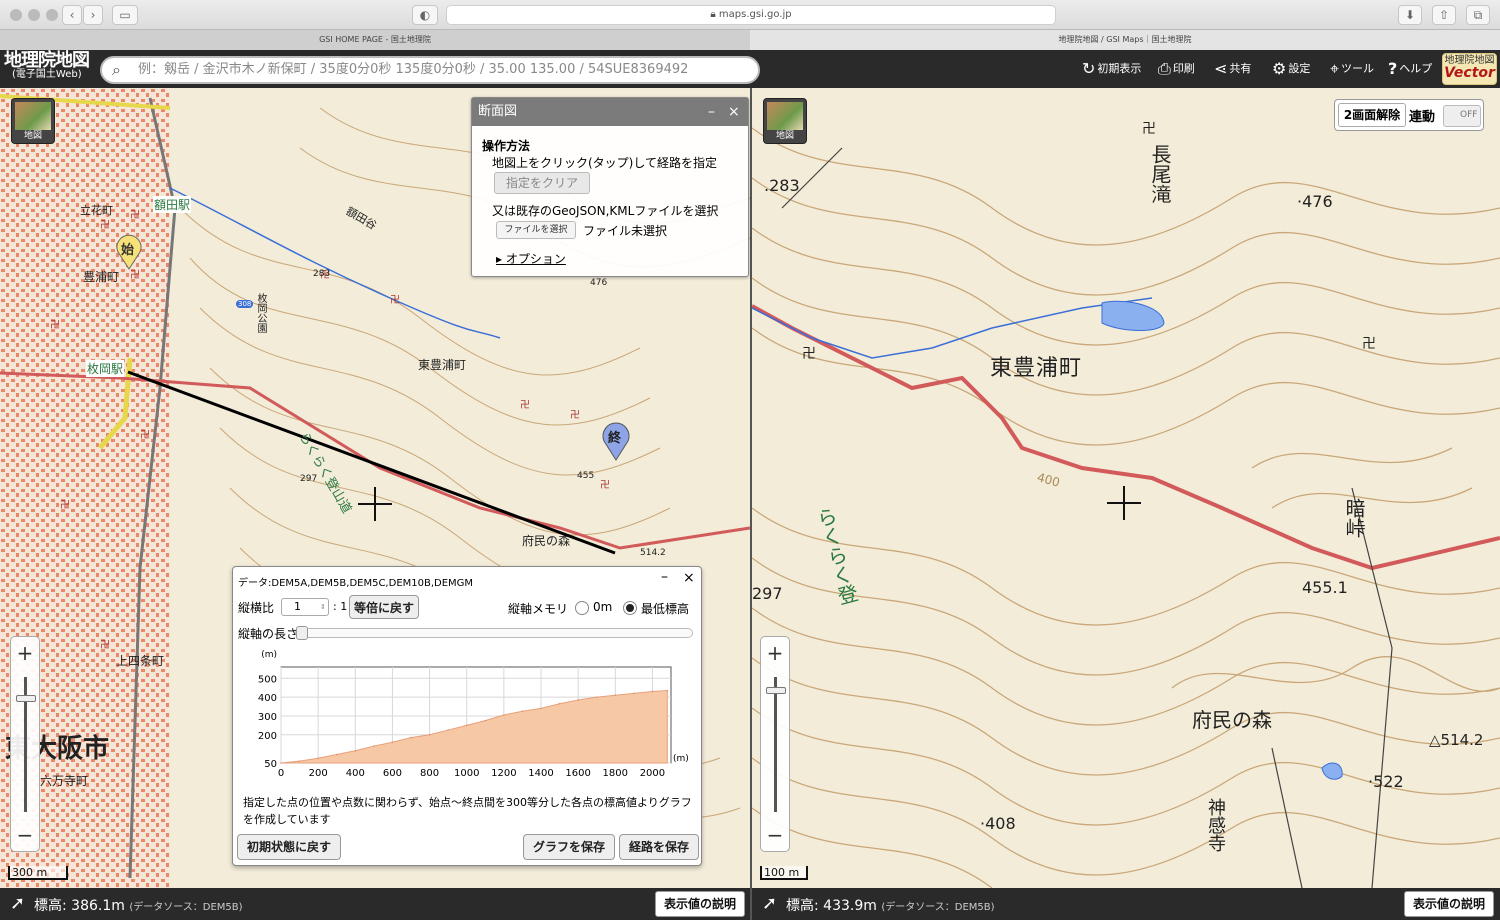  Describe the element at coordinates (1478, 15) in the screenshot. I see `tabs-icon: ⧉` at that location.